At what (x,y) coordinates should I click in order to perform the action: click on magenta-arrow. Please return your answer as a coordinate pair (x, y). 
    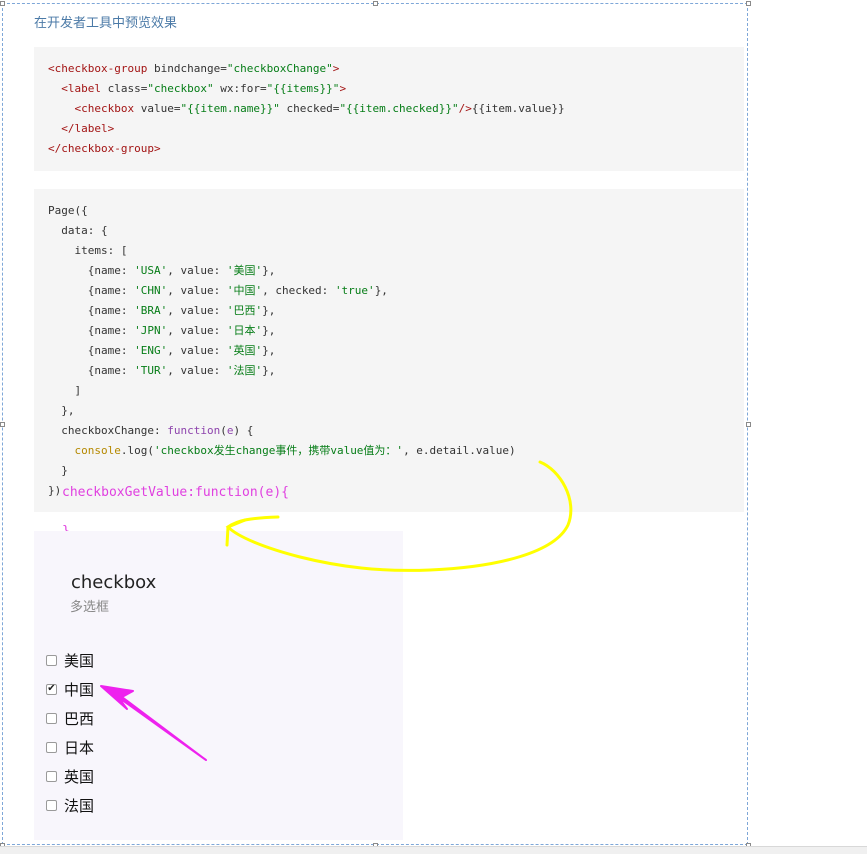
    Looking at the image, I should click on (153, 723).